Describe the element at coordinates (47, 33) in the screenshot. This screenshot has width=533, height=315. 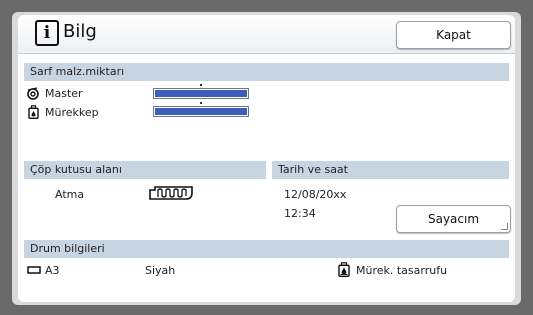
I see `info-icon: i` at that location.